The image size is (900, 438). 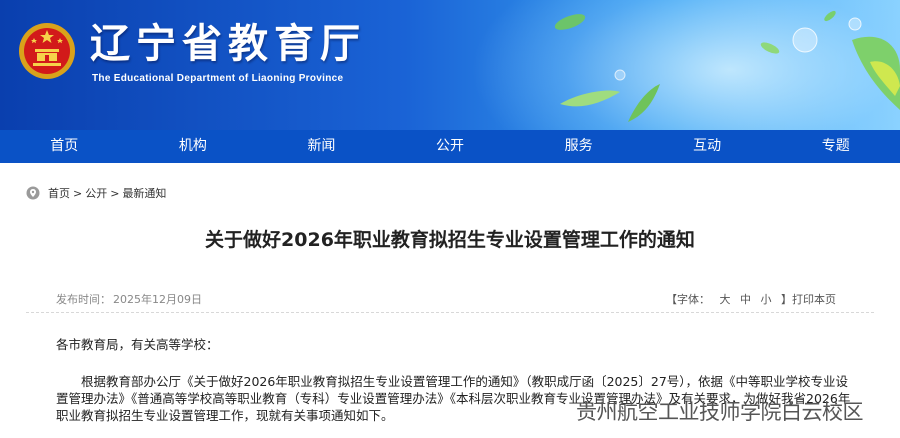 I want to click on breadcrumb-public: 公开, so click(x=96, y=193).